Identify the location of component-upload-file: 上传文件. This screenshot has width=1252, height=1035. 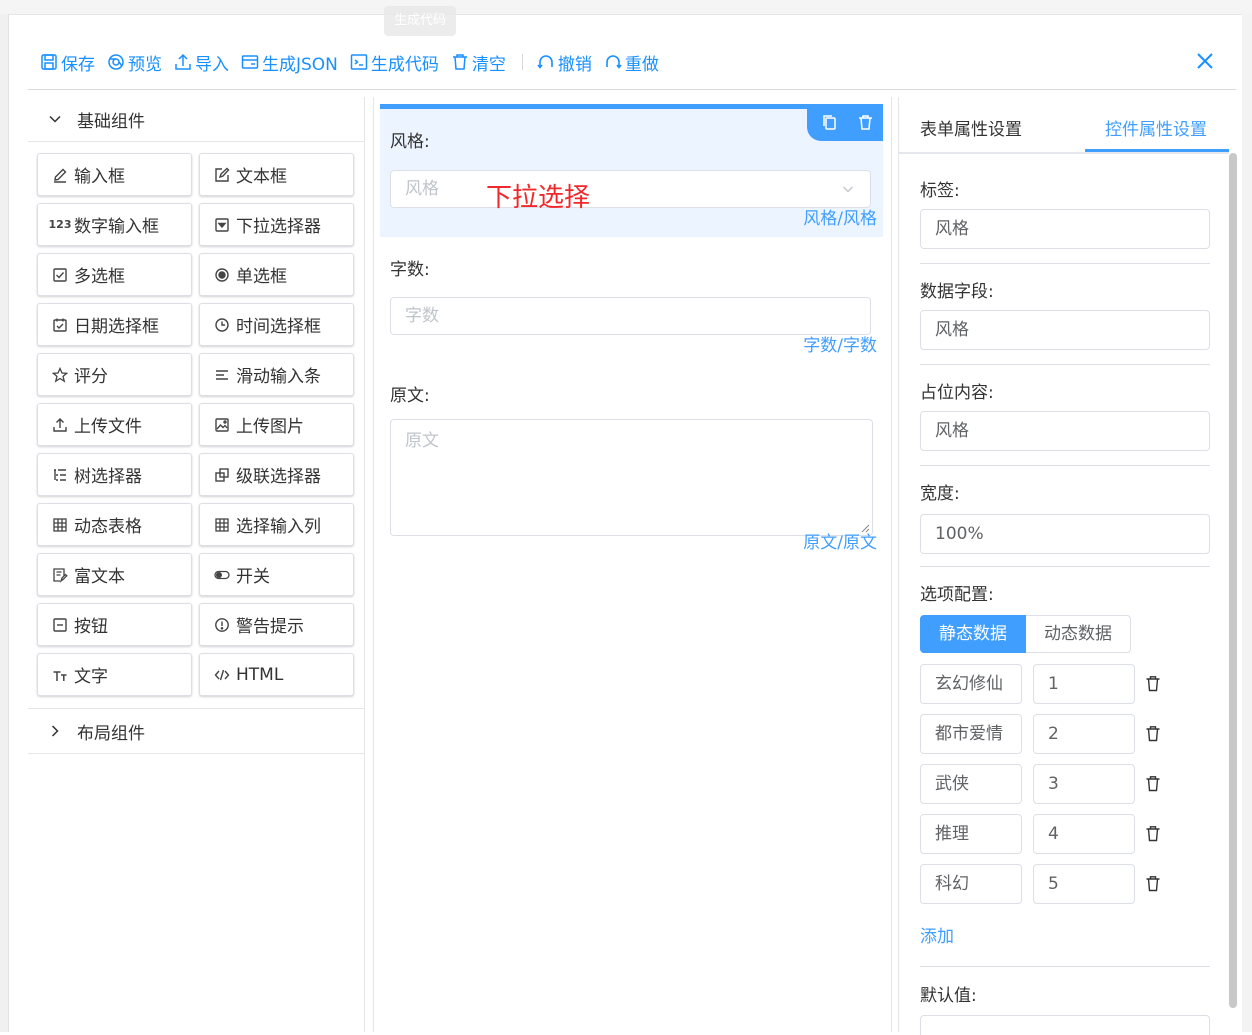
(114, 424).